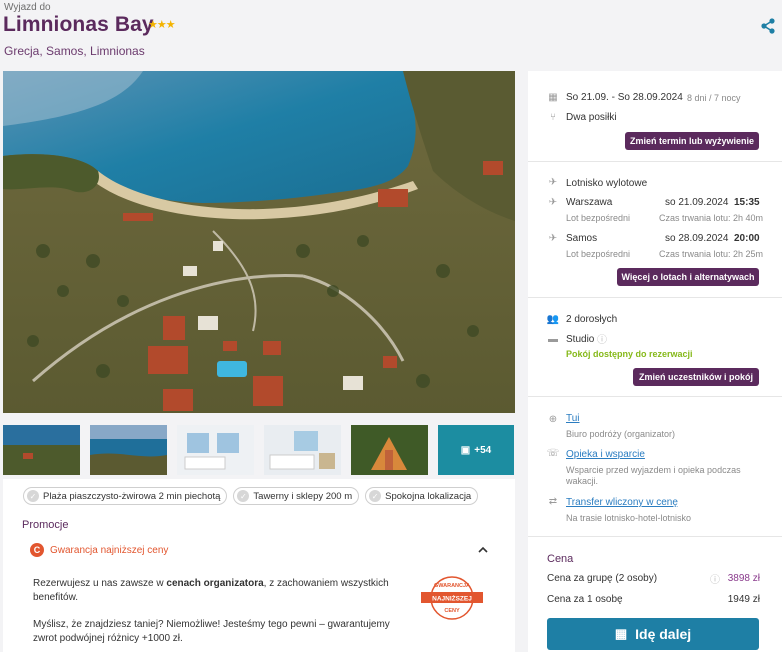 This screenshot has width=782, height=652. What do you see at coordinates (553, 453) in the screenshot?
I see `support-icon: ☏` at bounding box center [553, 453].